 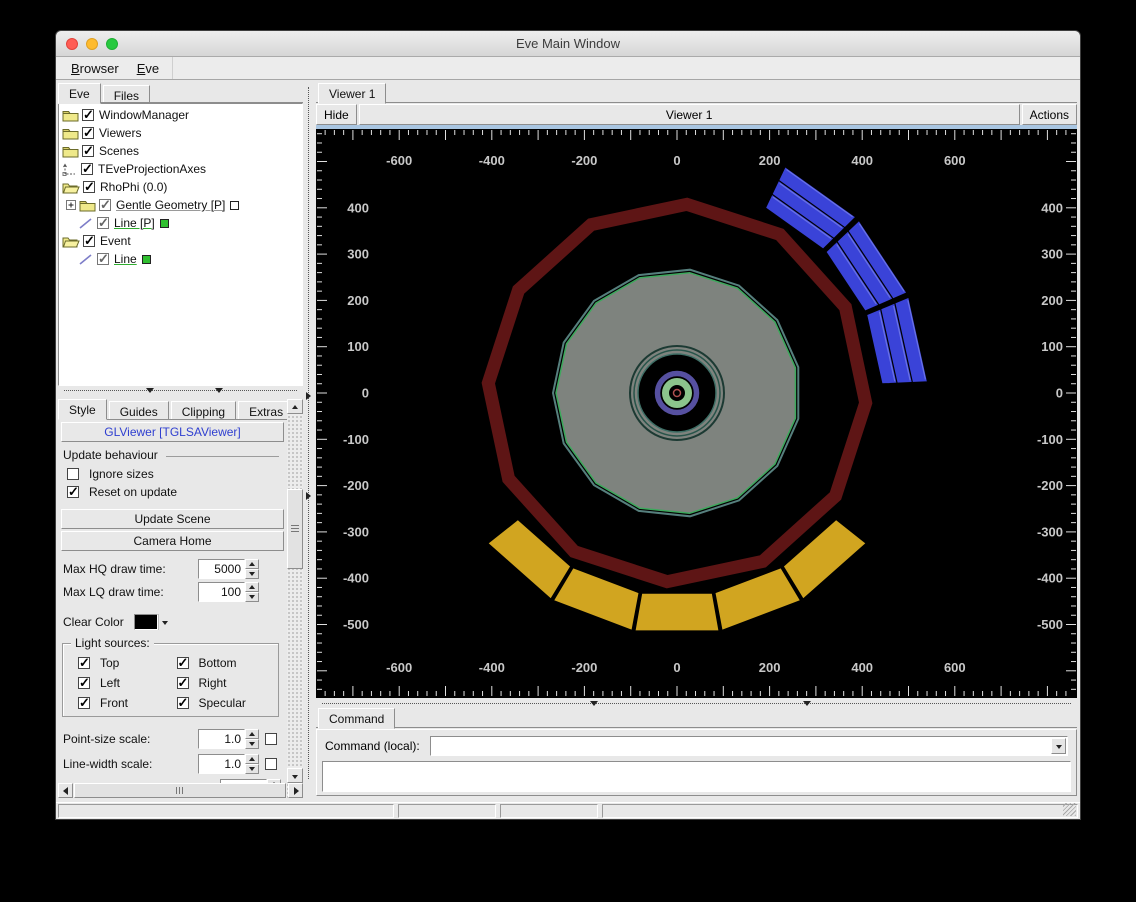 What do you see at coordinates (295, 591) in the screenshot?
I see `editor-vertical-scrollbar` at bounding box center [295, 591].